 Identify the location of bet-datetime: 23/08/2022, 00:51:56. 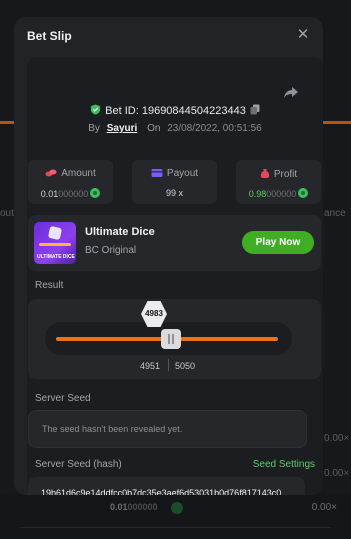
(214, 128).